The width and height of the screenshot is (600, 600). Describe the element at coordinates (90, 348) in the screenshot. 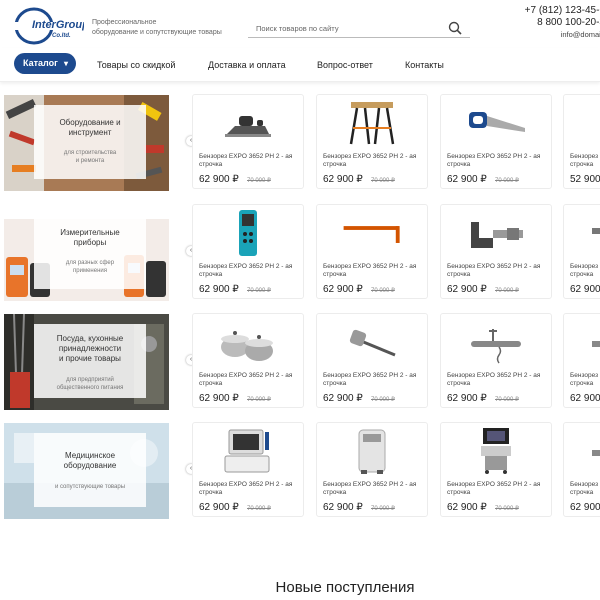

I see `banner-title: принадлежности` at that location.